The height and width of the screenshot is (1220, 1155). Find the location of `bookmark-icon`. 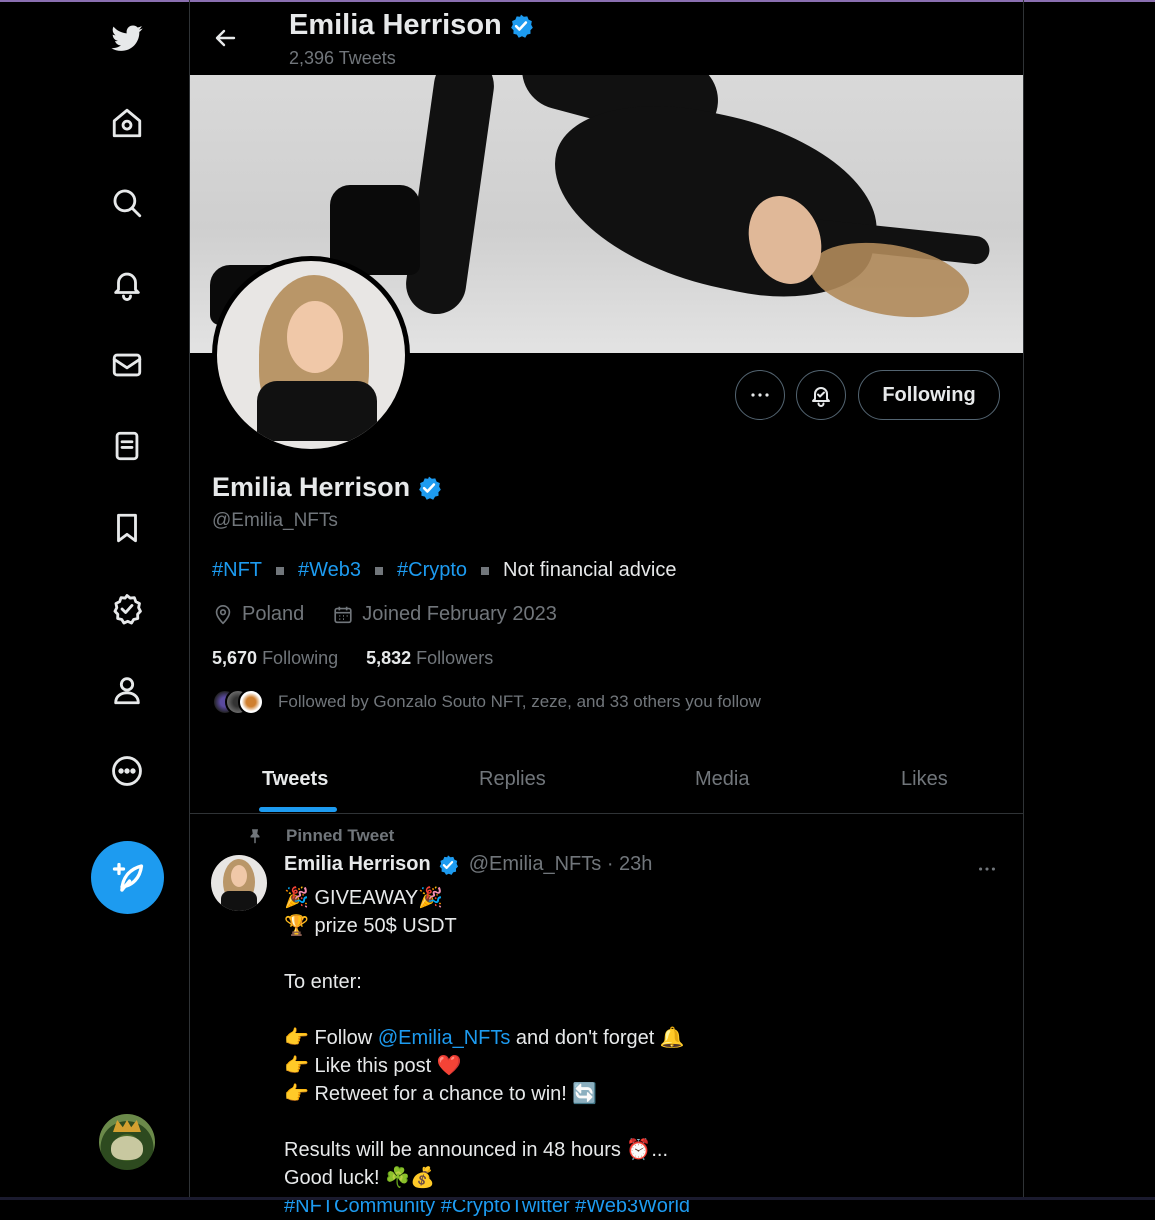

bookmark-icon is located at coordinates (127, 528).